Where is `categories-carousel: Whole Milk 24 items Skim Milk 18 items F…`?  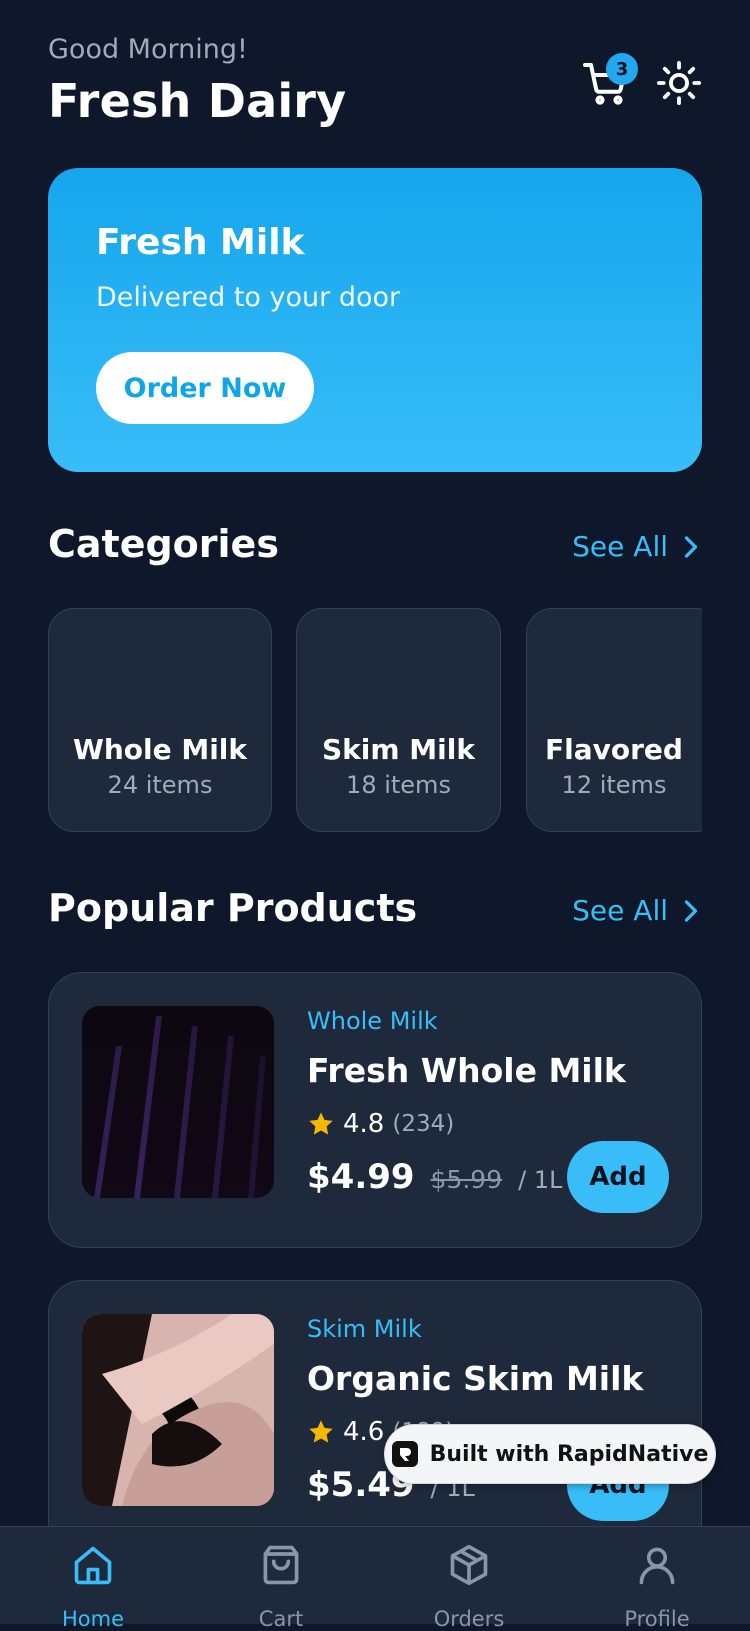 categories-carousel: Whole Milk 24 items Skim Milk 18 items F… is located at coordinates (375, 722).